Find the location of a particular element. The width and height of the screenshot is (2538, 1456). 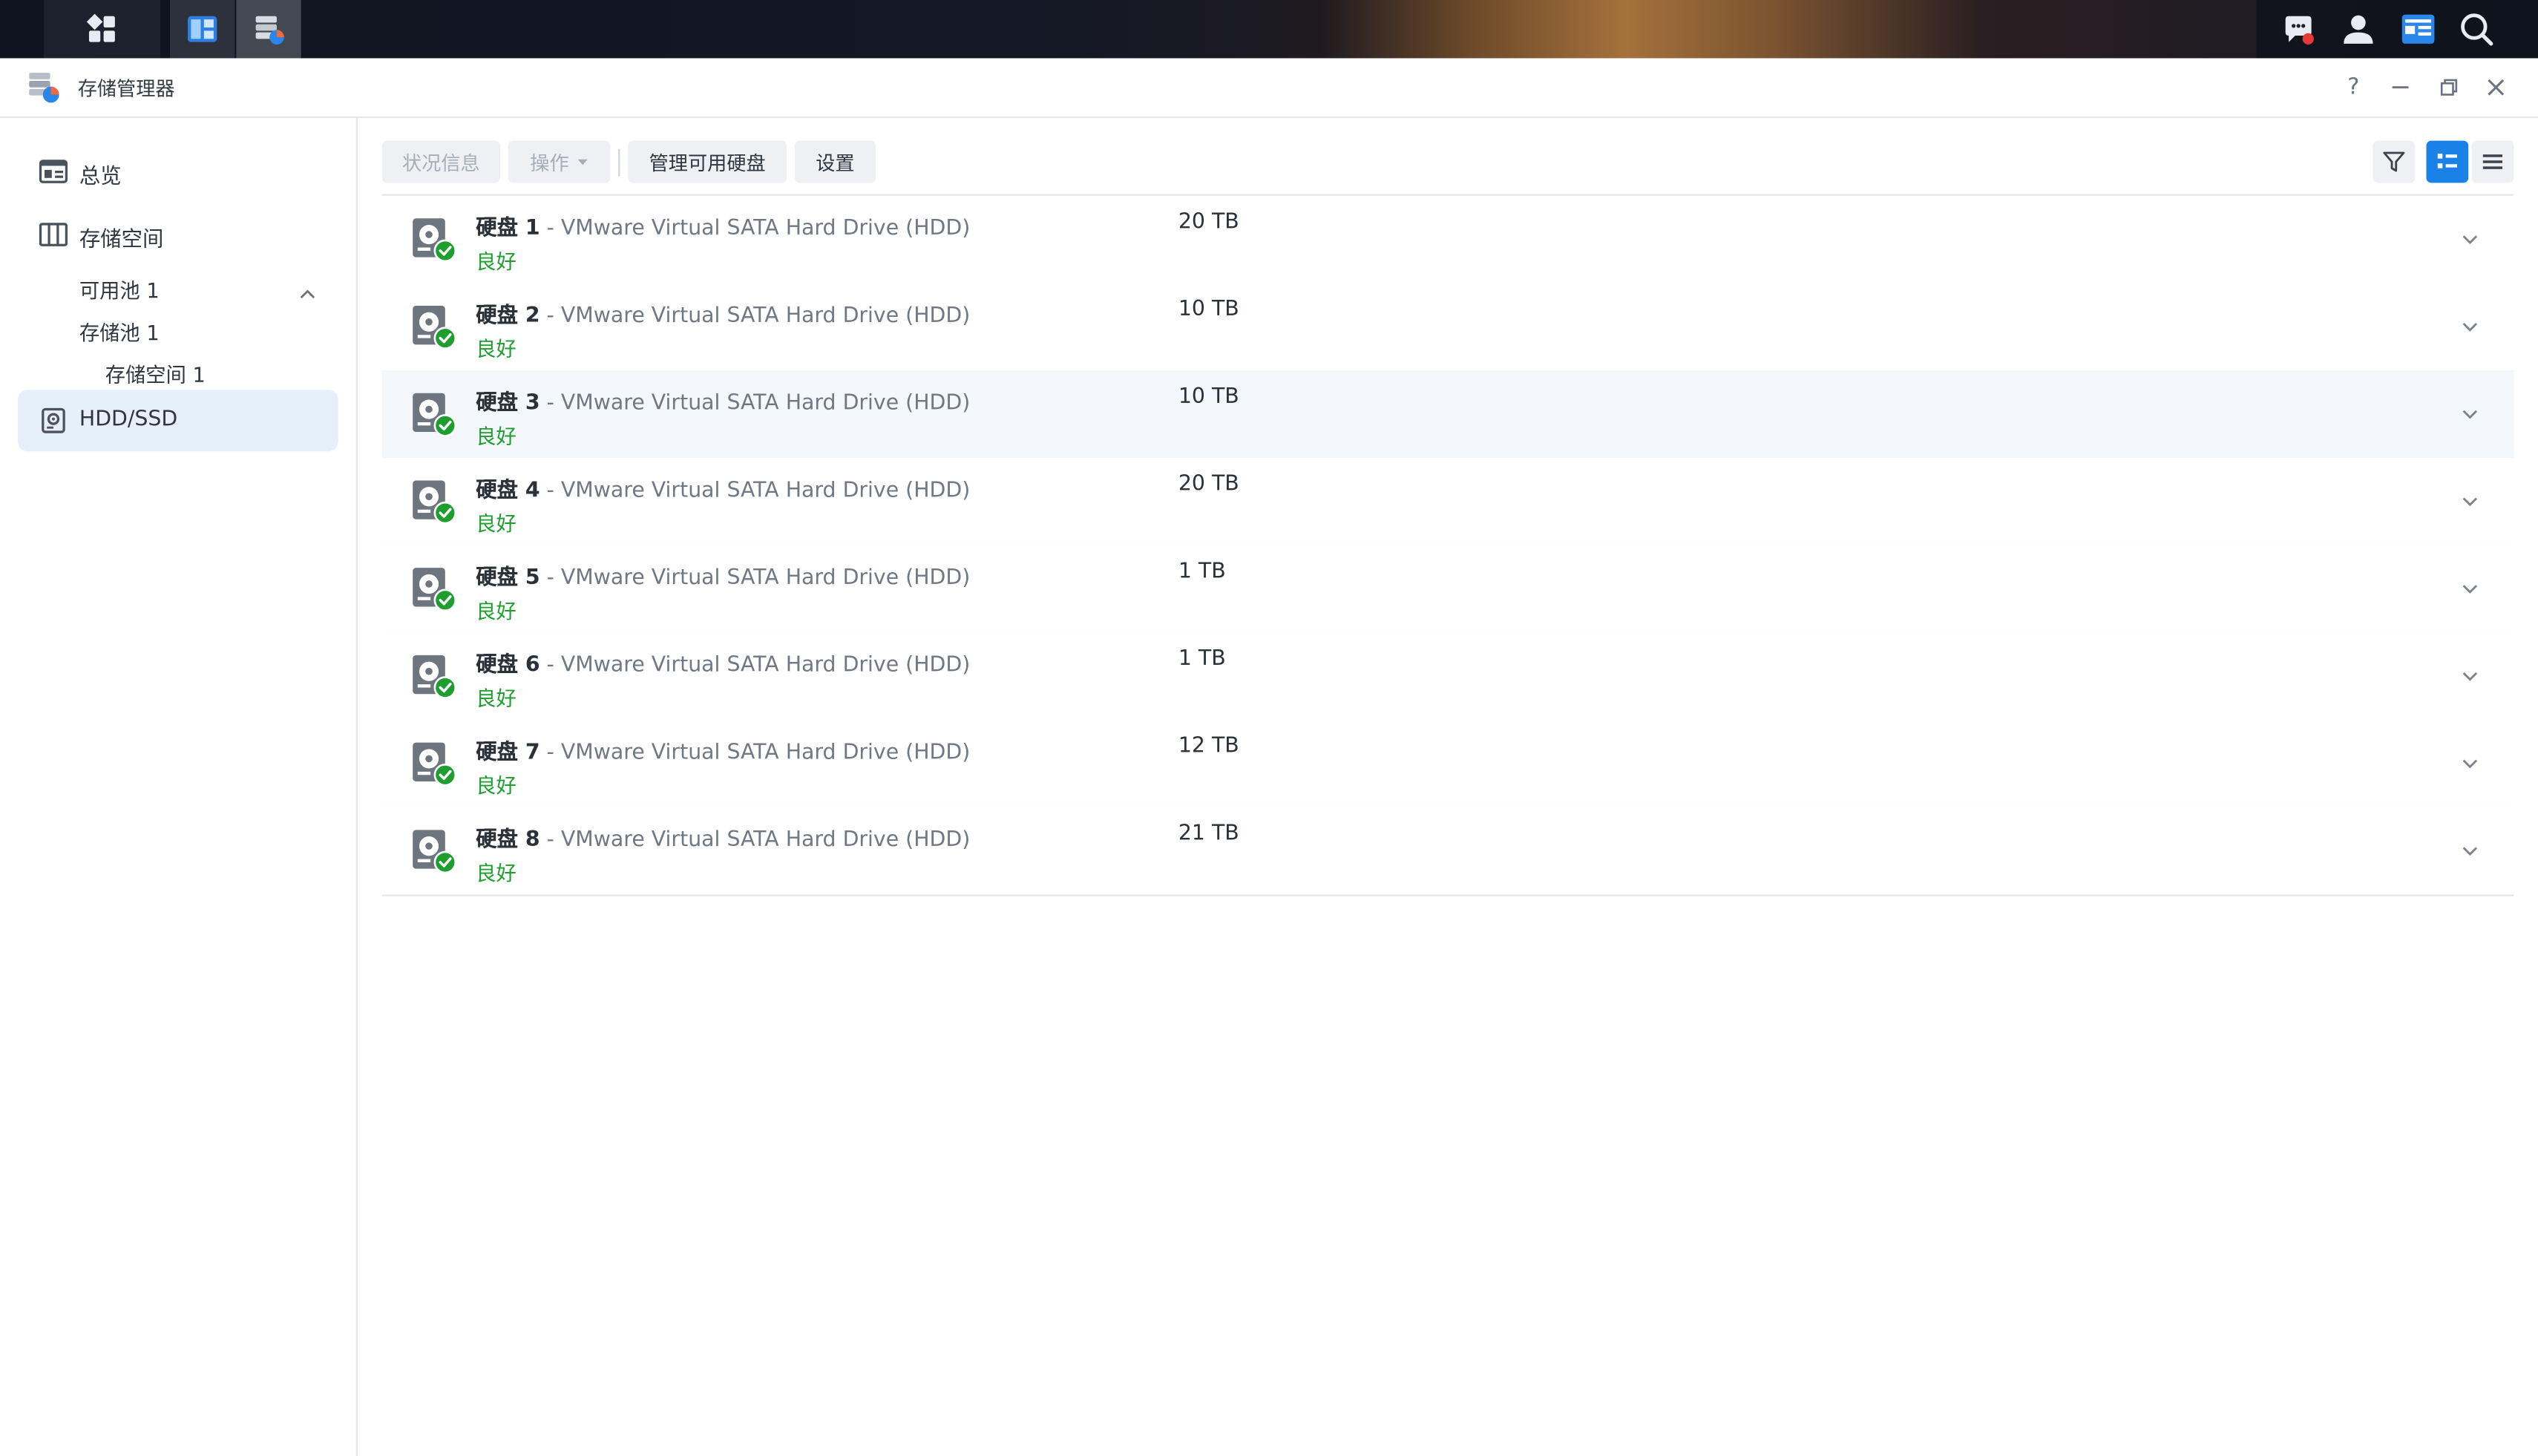

restore-button is located at coordinates (2448, 88).